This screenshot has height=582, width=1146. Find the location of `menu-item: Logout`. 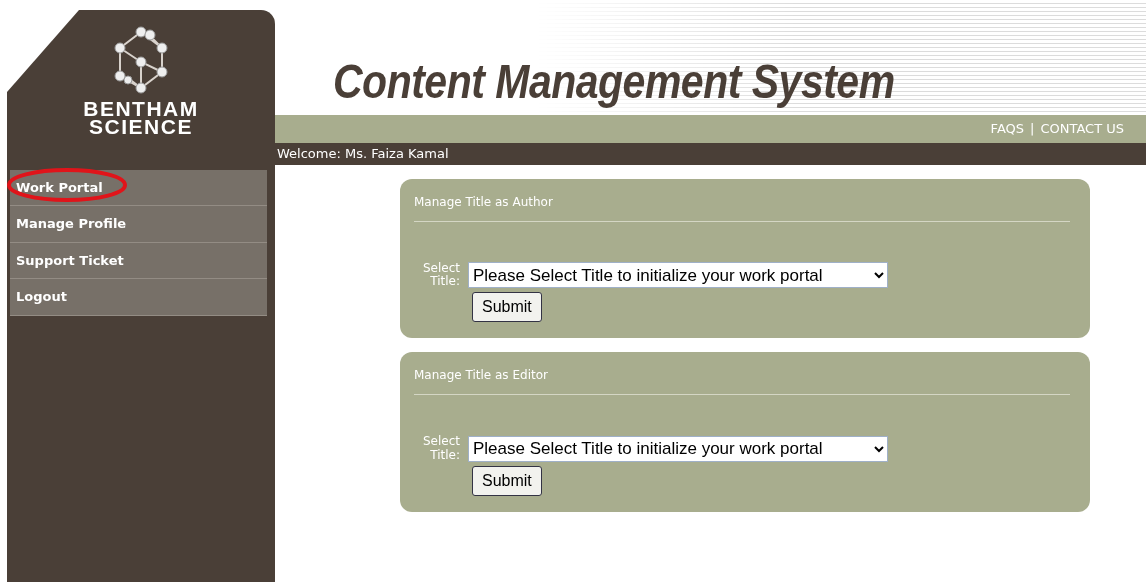

menu-item: Logout is located at coordinates (138, 297).